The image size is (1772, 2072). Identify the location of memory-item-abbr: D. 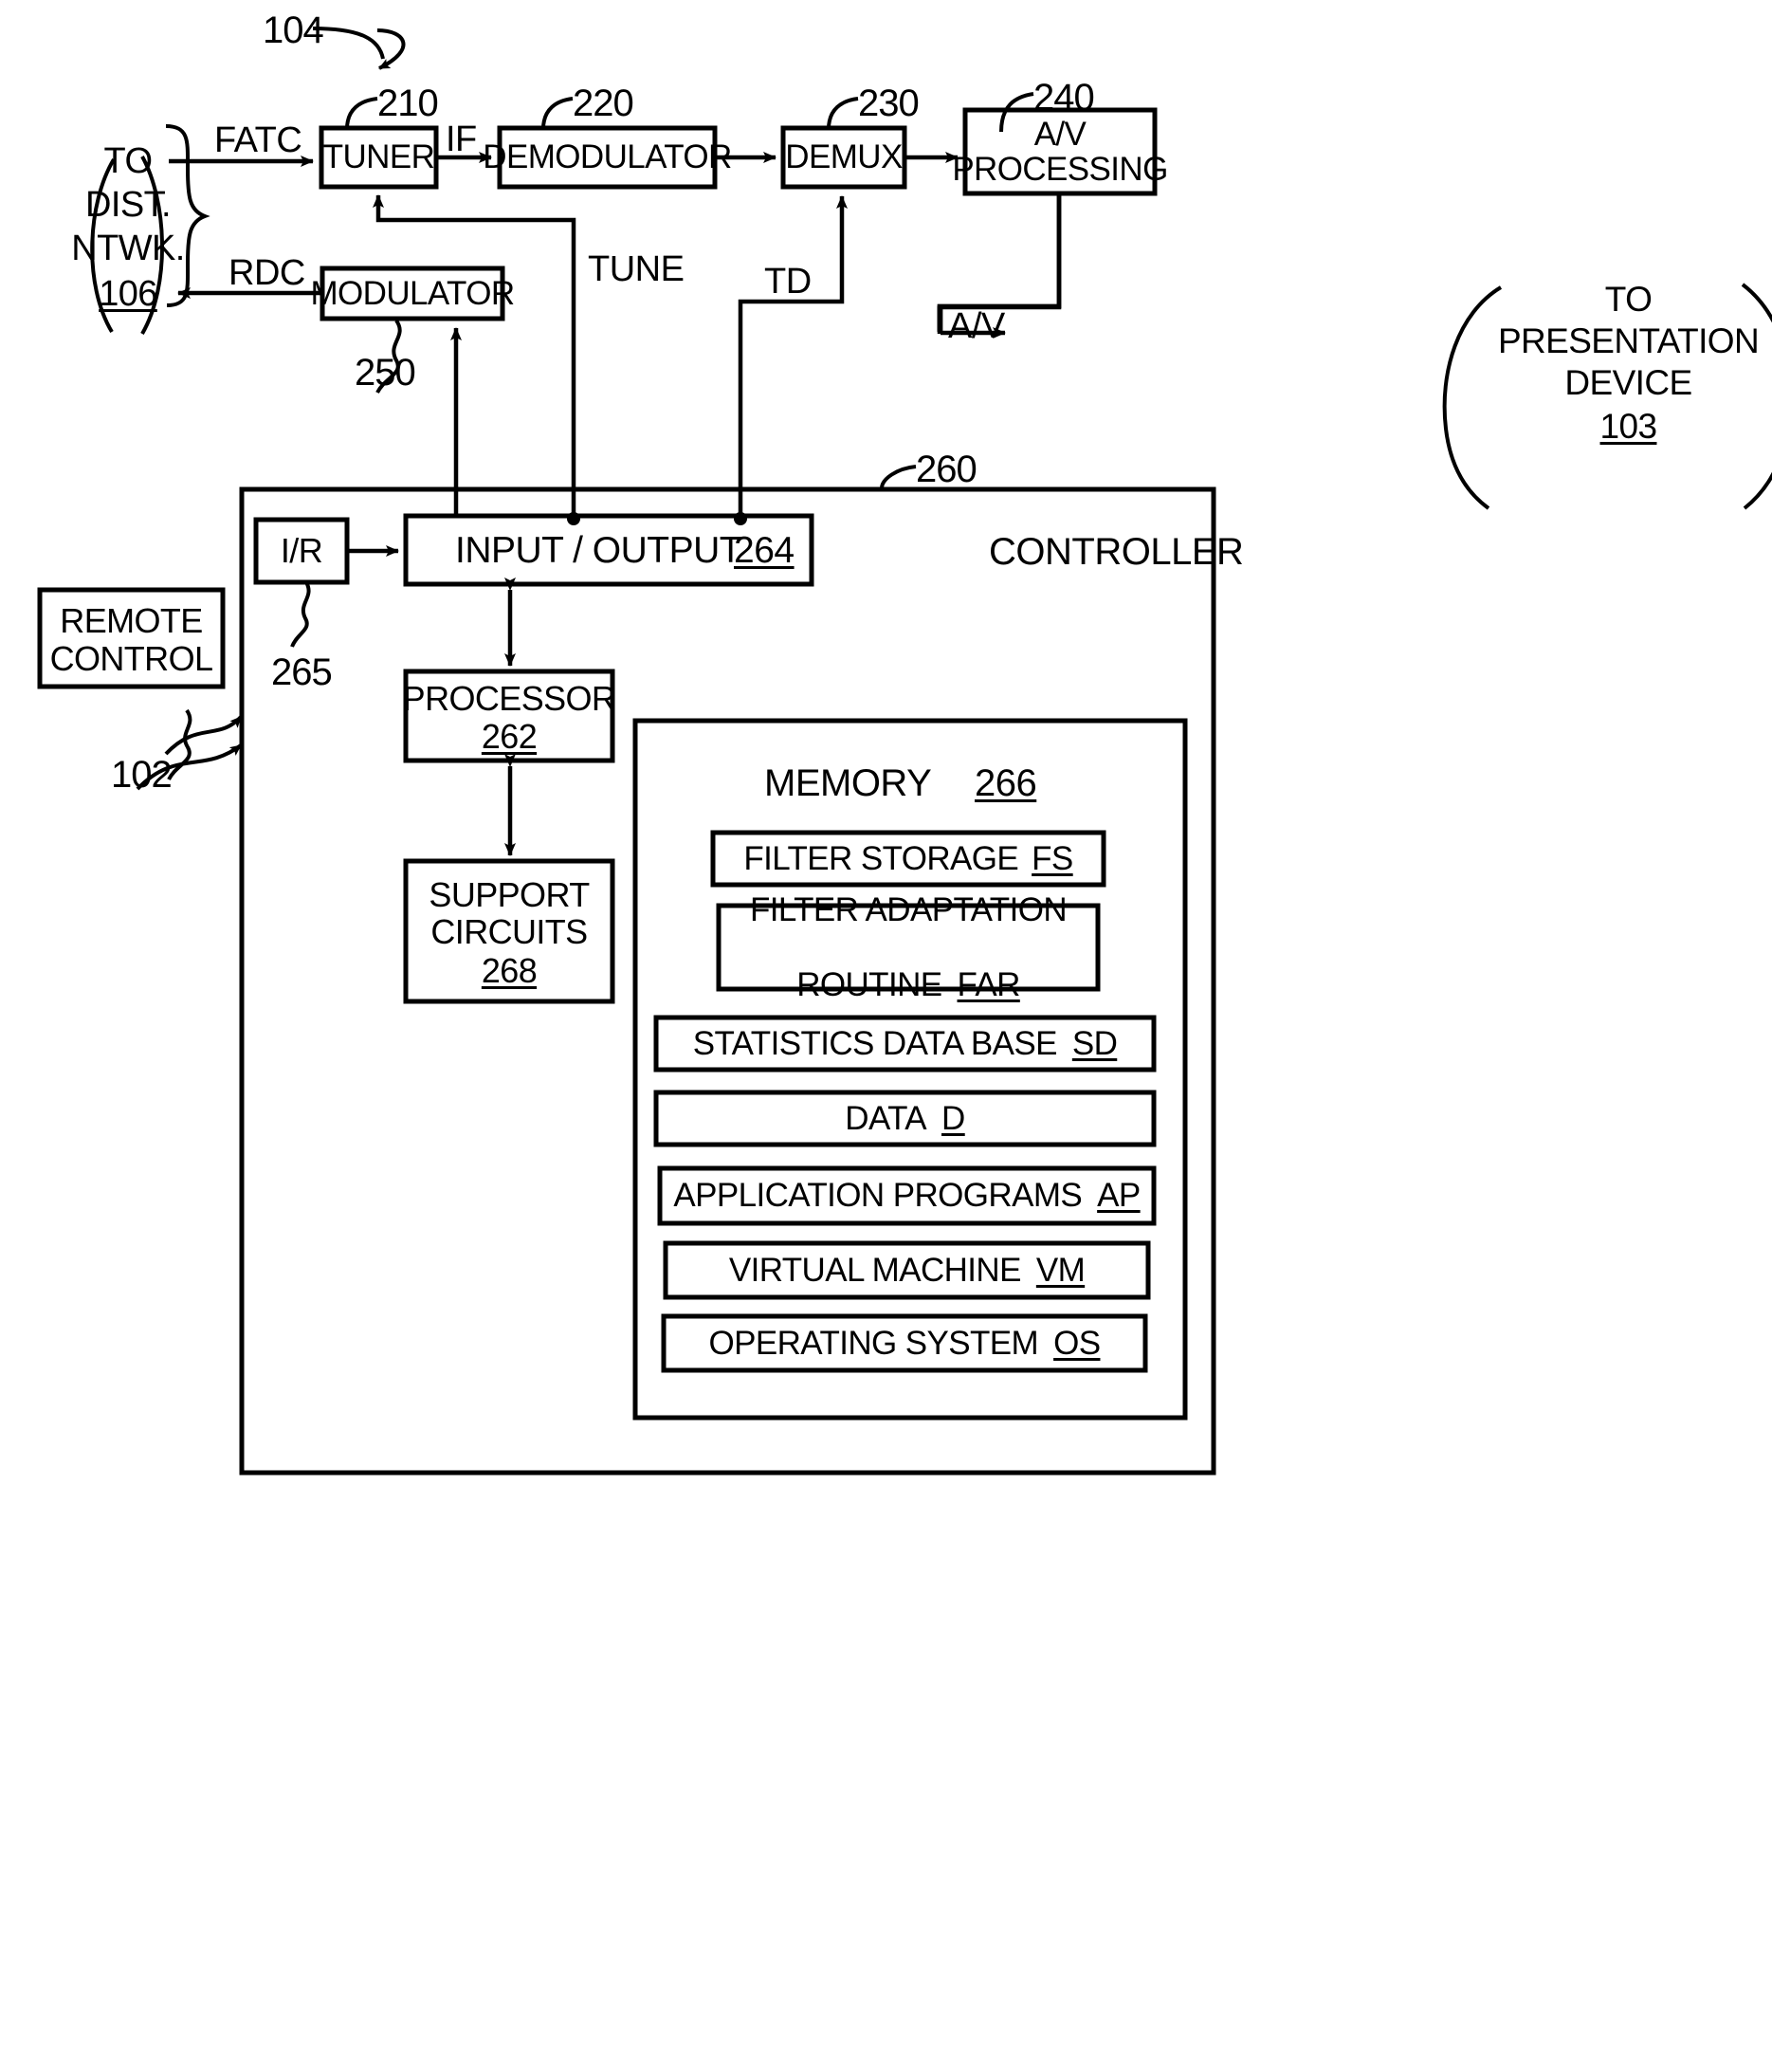
(953, 1118).